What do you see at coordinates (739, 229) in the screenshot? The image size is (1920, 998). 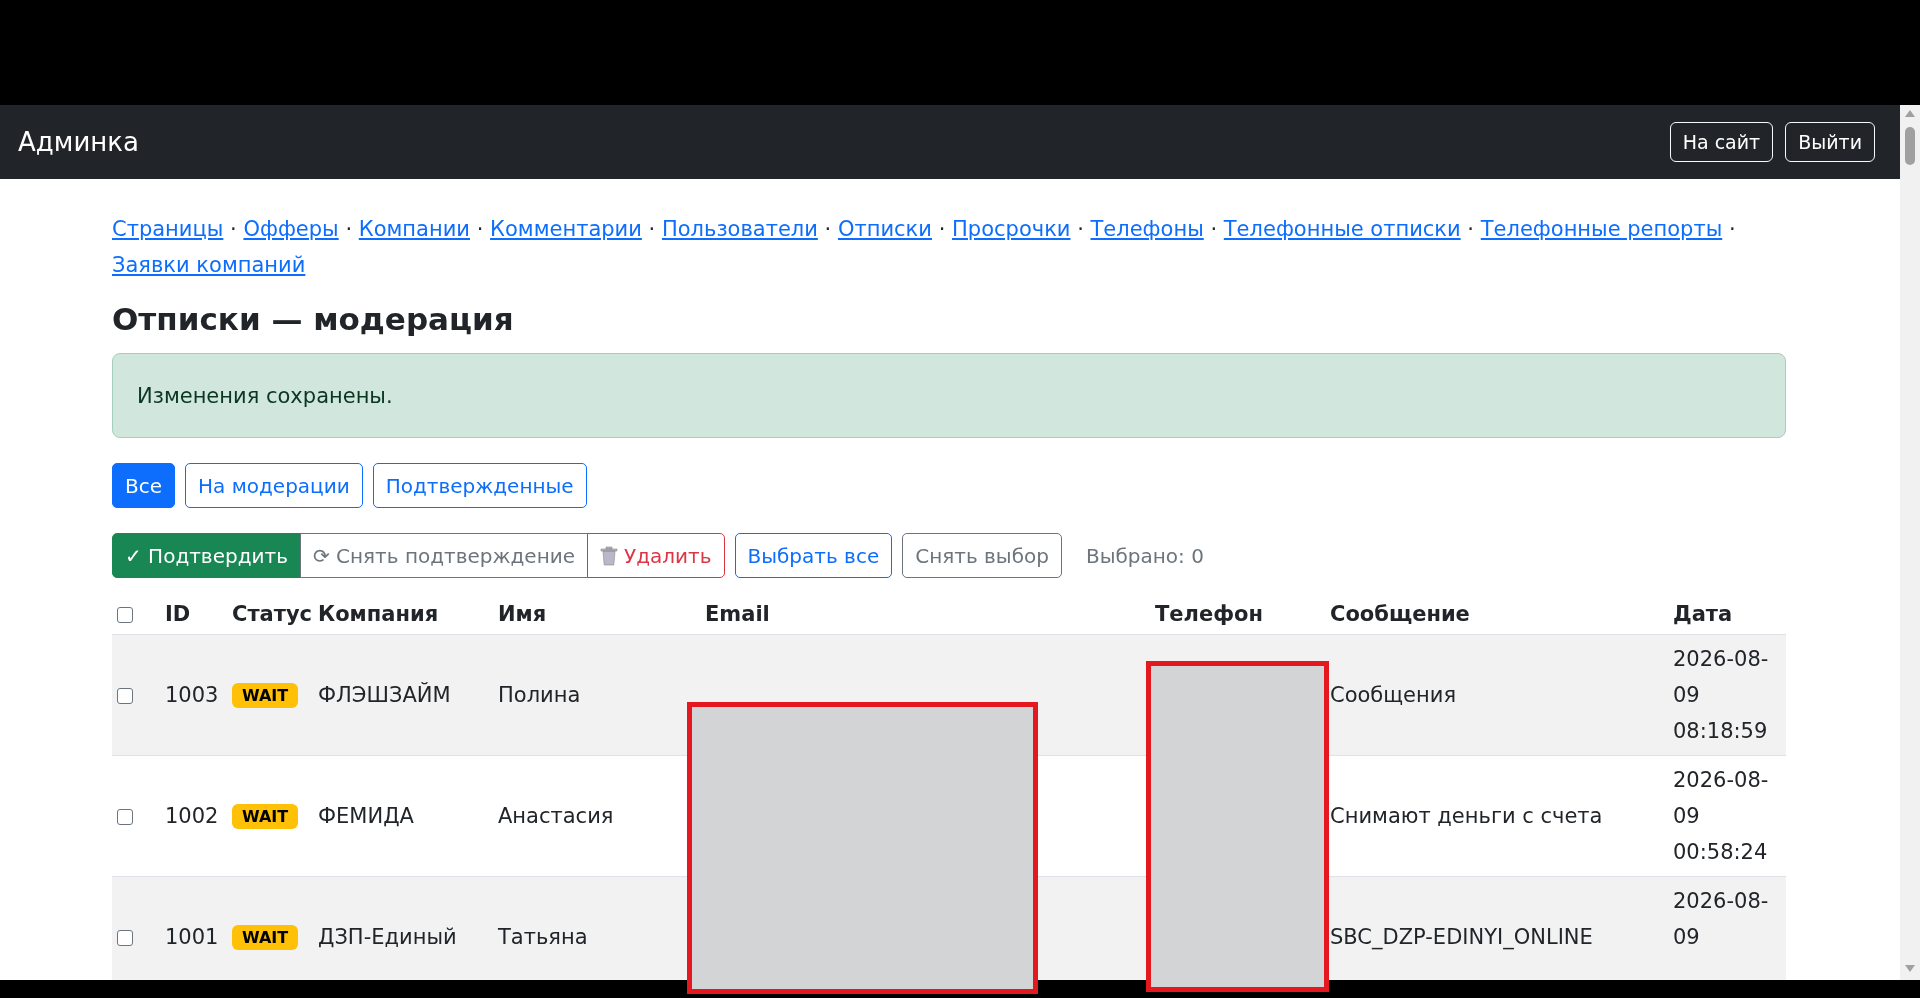 I see `nav-link: Пользователи` at bounding box center [739, 229].